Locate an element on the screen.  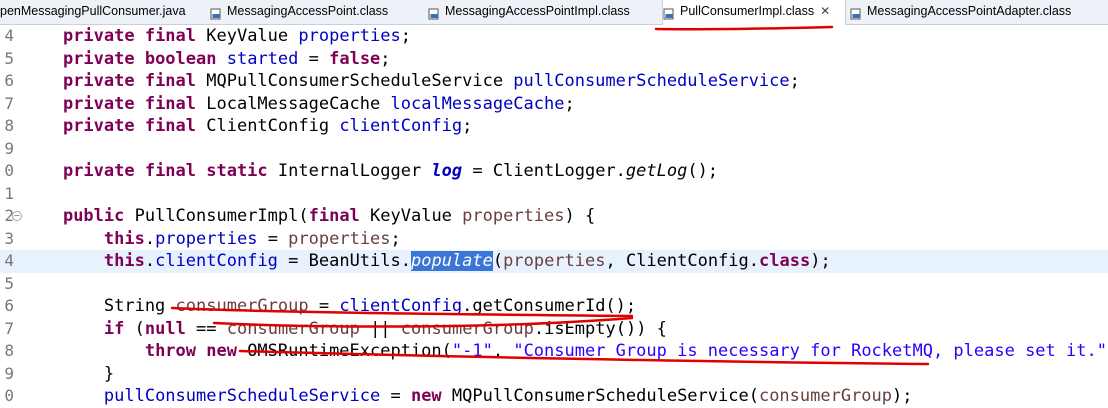
code-line: 9 is located at coordinates (554, 149).